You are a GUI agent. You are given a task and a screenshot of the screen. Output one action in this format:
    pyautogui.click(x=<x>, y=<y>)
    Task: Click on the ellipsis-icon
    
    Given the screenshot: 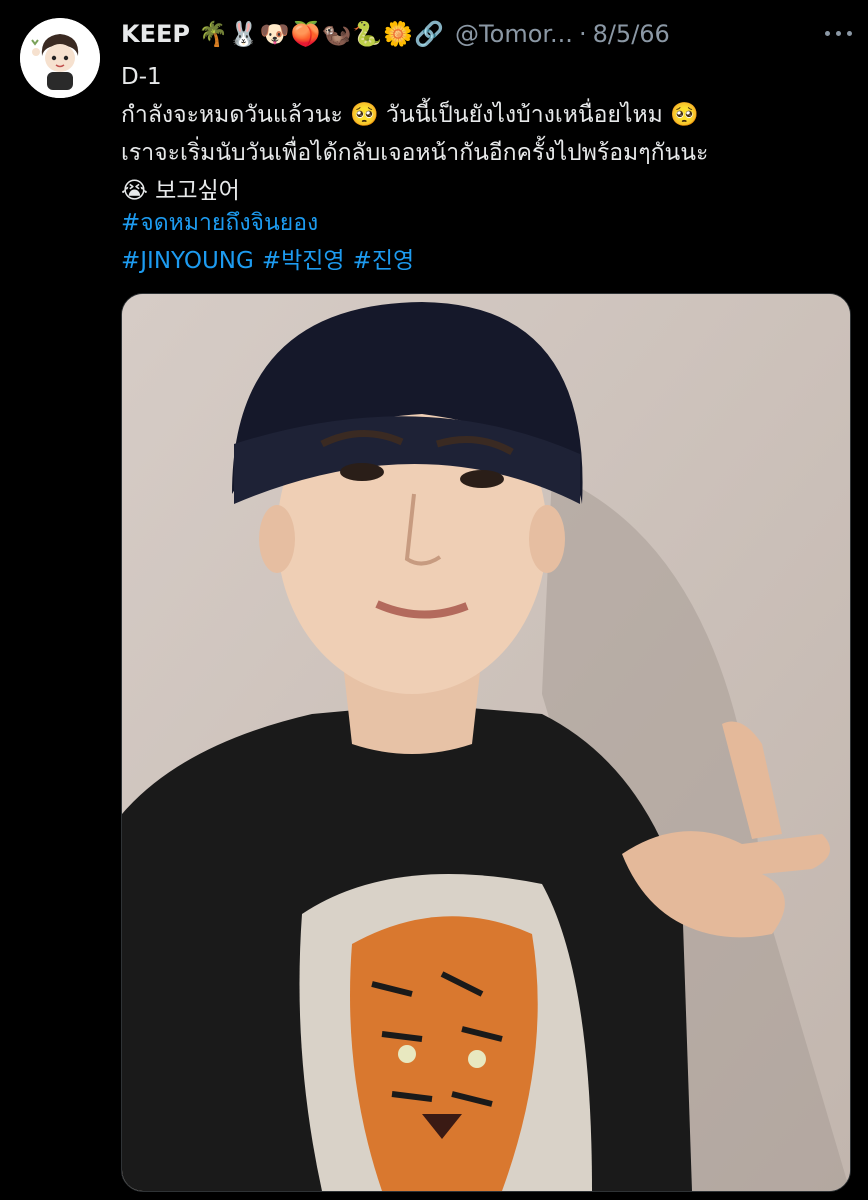 What is the action you would take?
    pyautogui.click(x=827, y=33)
    